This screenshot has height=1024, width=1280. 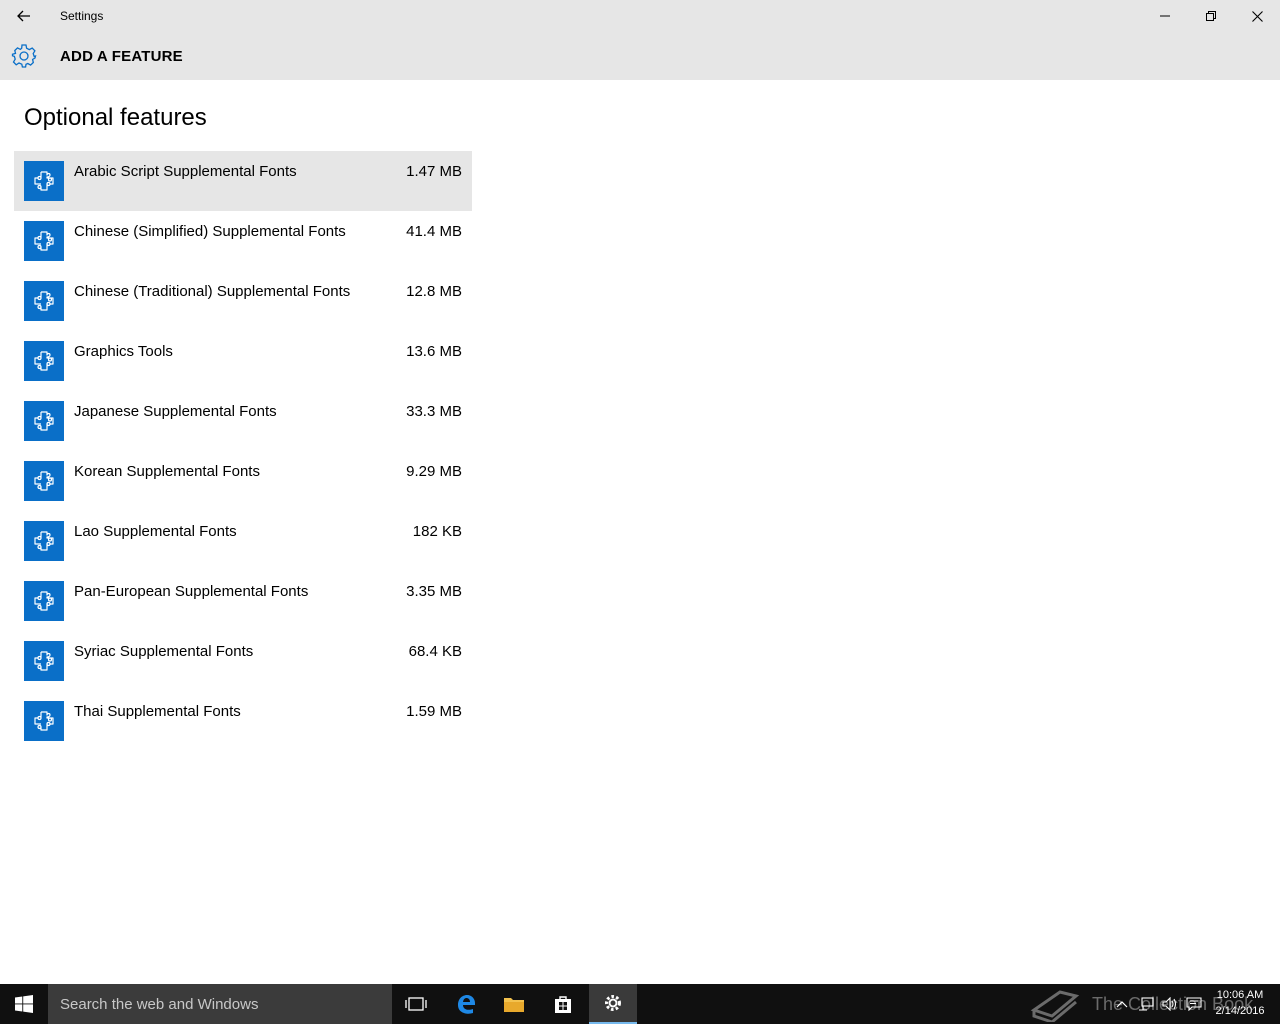 What do you see at coordinates (243, 721) in the screenshot?
I see `feature-item: Thai Supplemental Fonts 1.59 MB` at bounding box center [243, 721].